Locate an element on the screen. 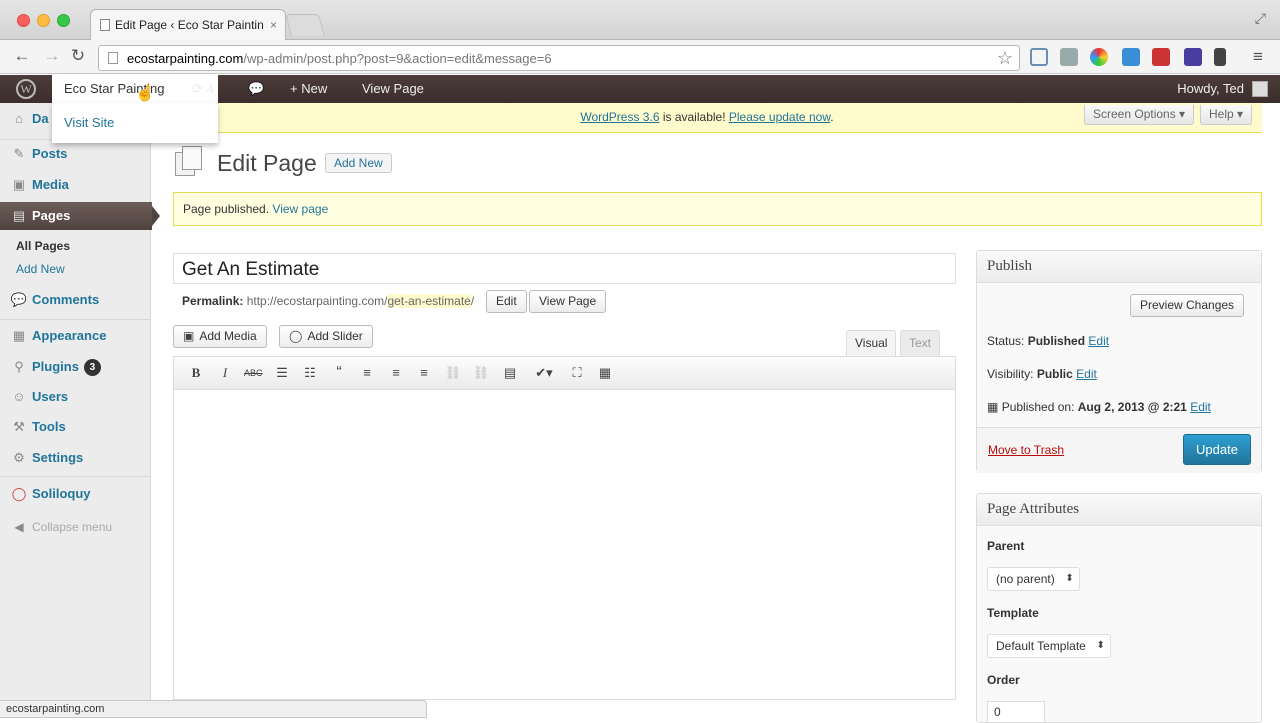  zoom-window-button is located at coordinates (63, 20).